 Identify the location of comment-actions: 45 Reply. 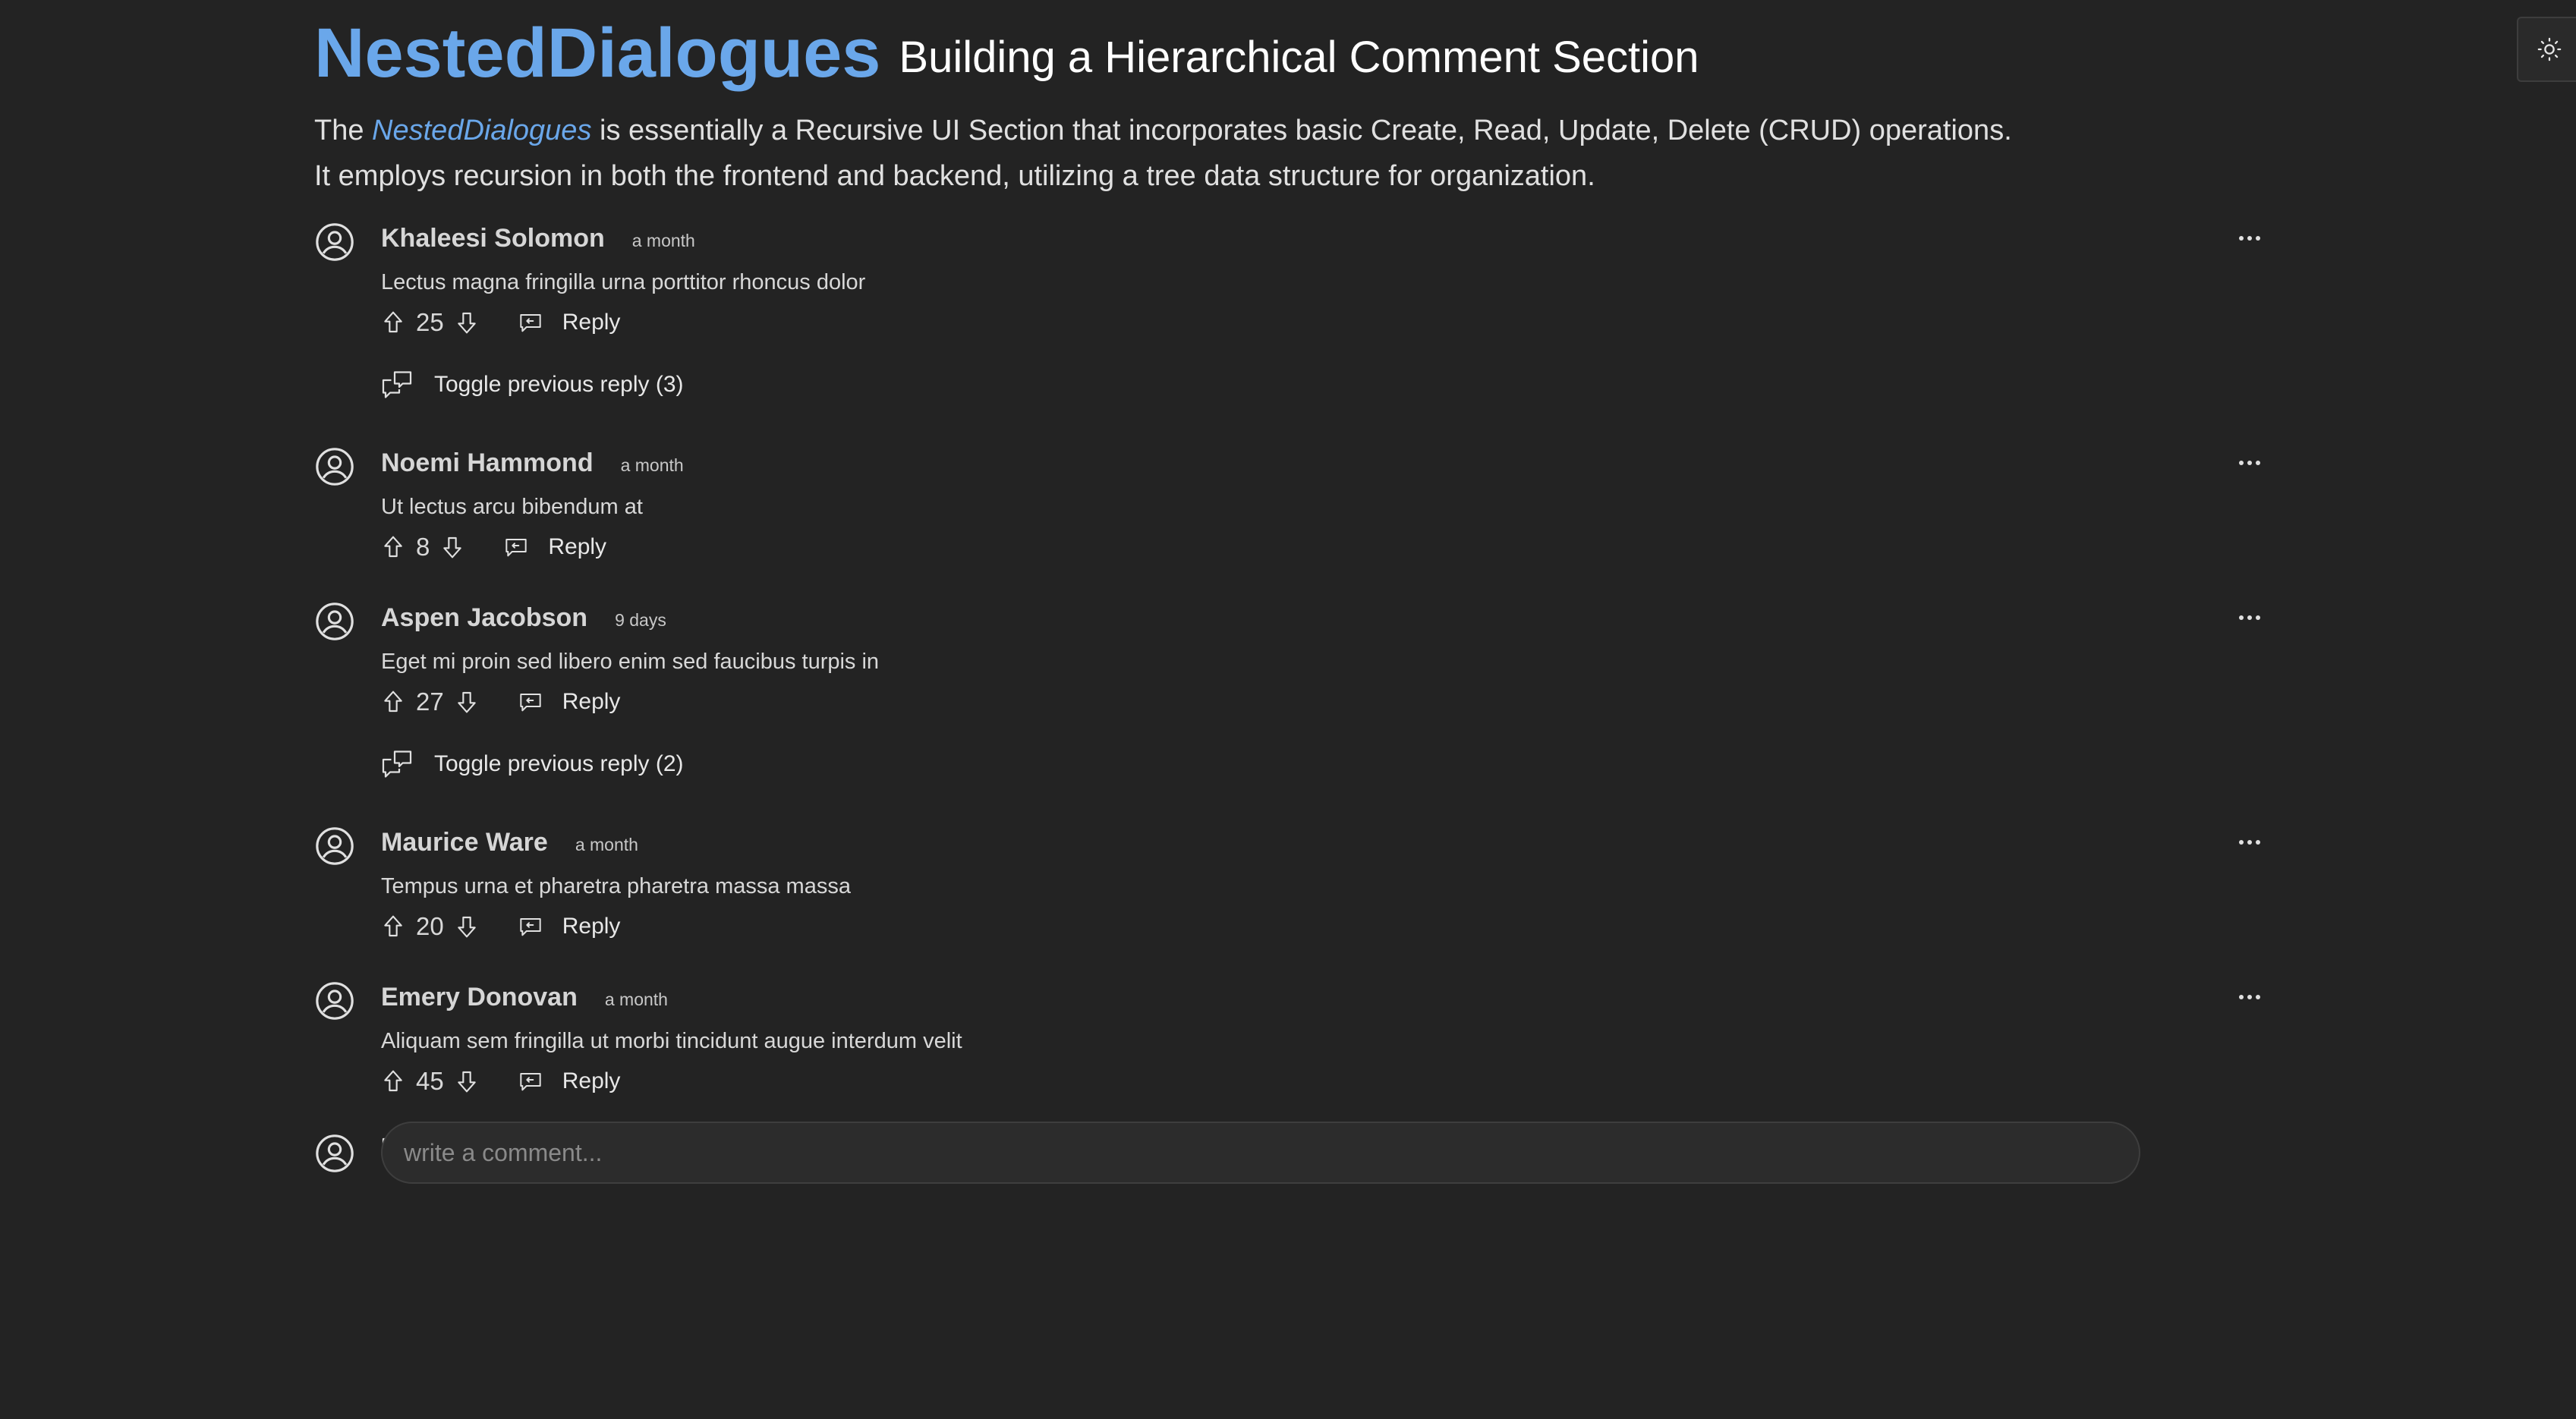
(1326, 1081).